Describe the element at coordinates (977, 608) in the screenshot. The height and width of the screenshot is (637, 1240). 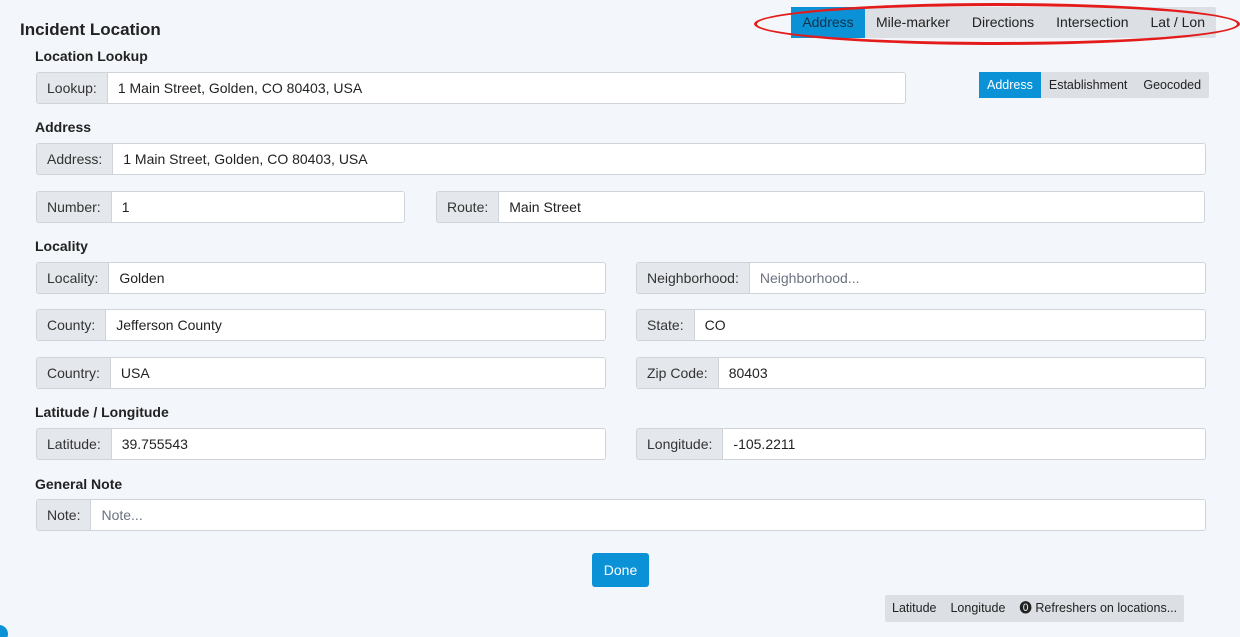
I see `longitude-reference-button: Longitude` at that location.